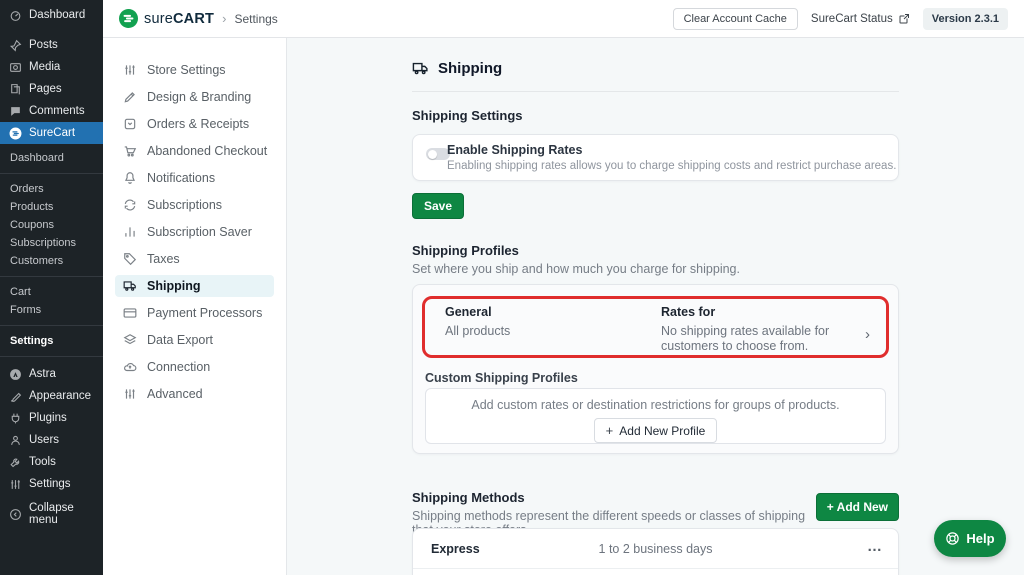  What do you see at coordinates (857, 507) in the screenshot?
I see `add-new-method-button: + Add New` at bounding box center [857, 507].